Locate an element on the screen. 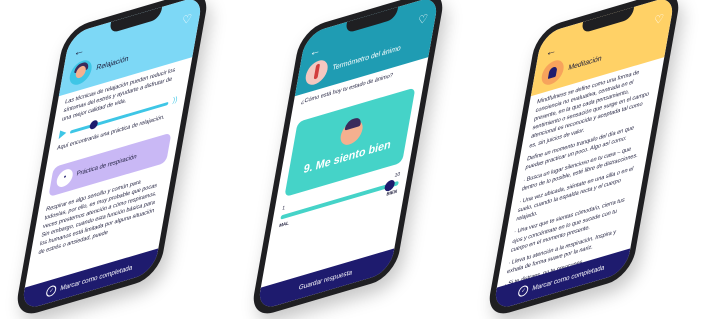 This screenshot has height=319, width=707. slider-min: 1 is located at coordinates (283, 209).